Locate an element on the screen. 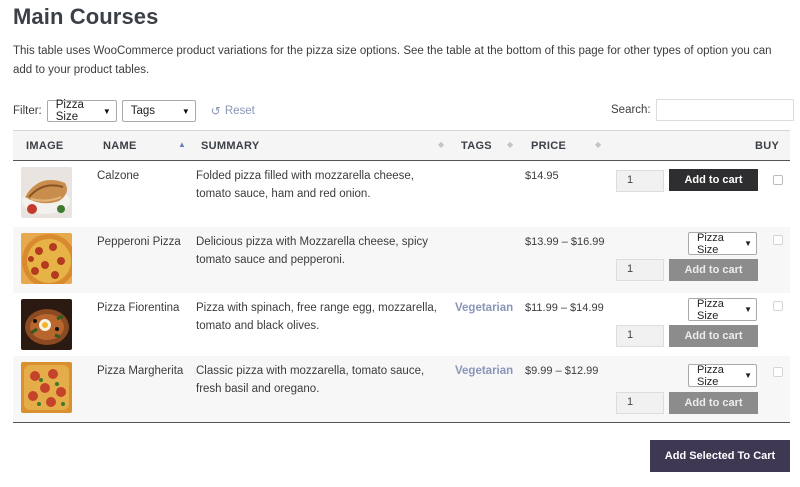 Image resolution: width=800 pixels, height=487 pixels. column-header-image: IMAGE is located at coordinates (45, 146).